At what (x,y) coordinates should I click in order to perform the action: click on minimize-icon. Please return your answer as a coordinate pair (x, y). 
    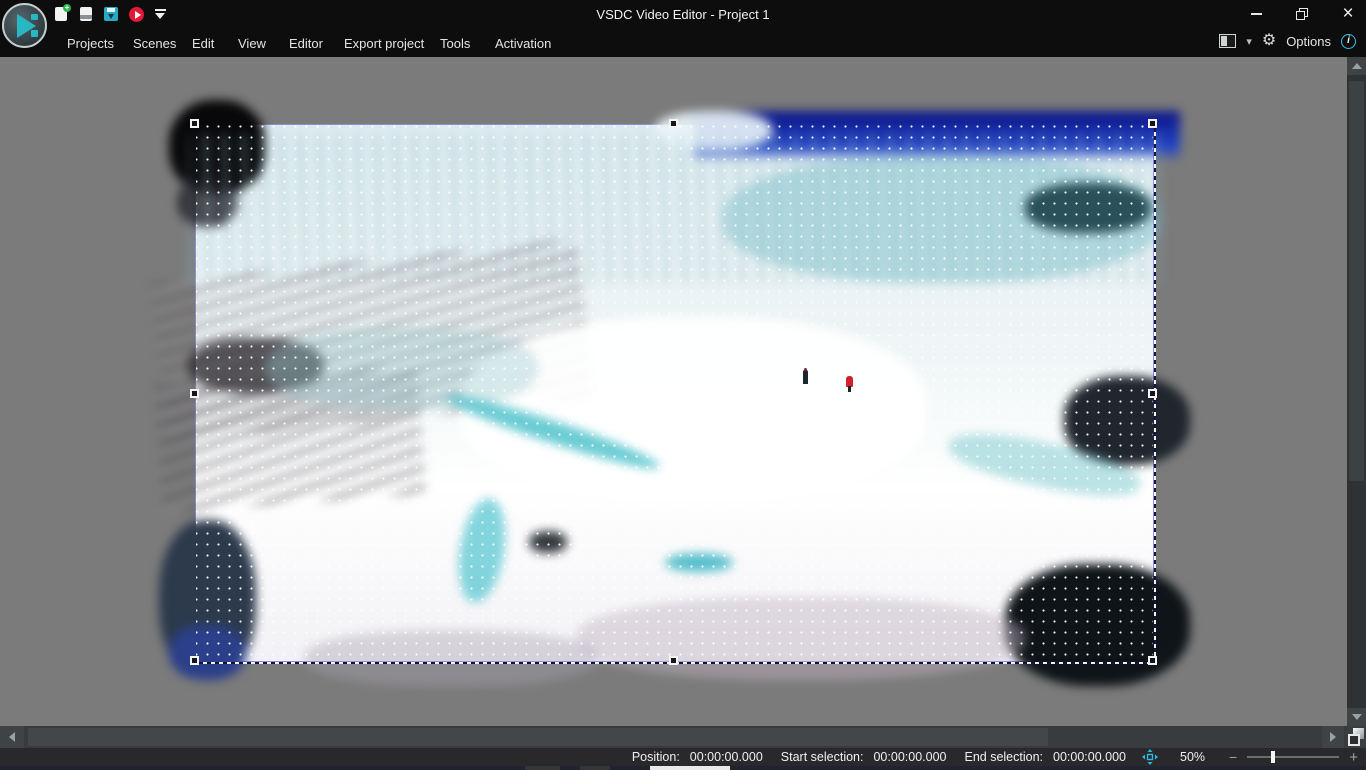
    Looking at the image, I should click on (1256, 14).